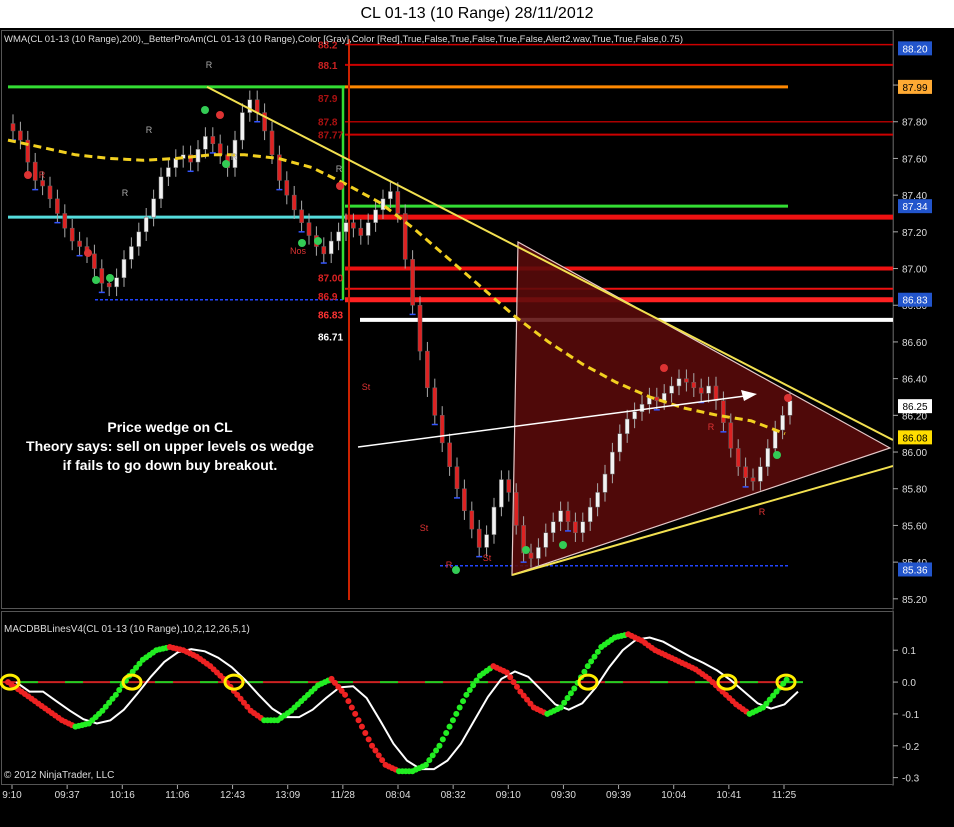 Image resolution: width=954 pixels, height=827 pixels. What do you see at coordinates (343, 795) in the screenshot?
I see `x-tick-label: 11/28` at bounding box center [343, 795].